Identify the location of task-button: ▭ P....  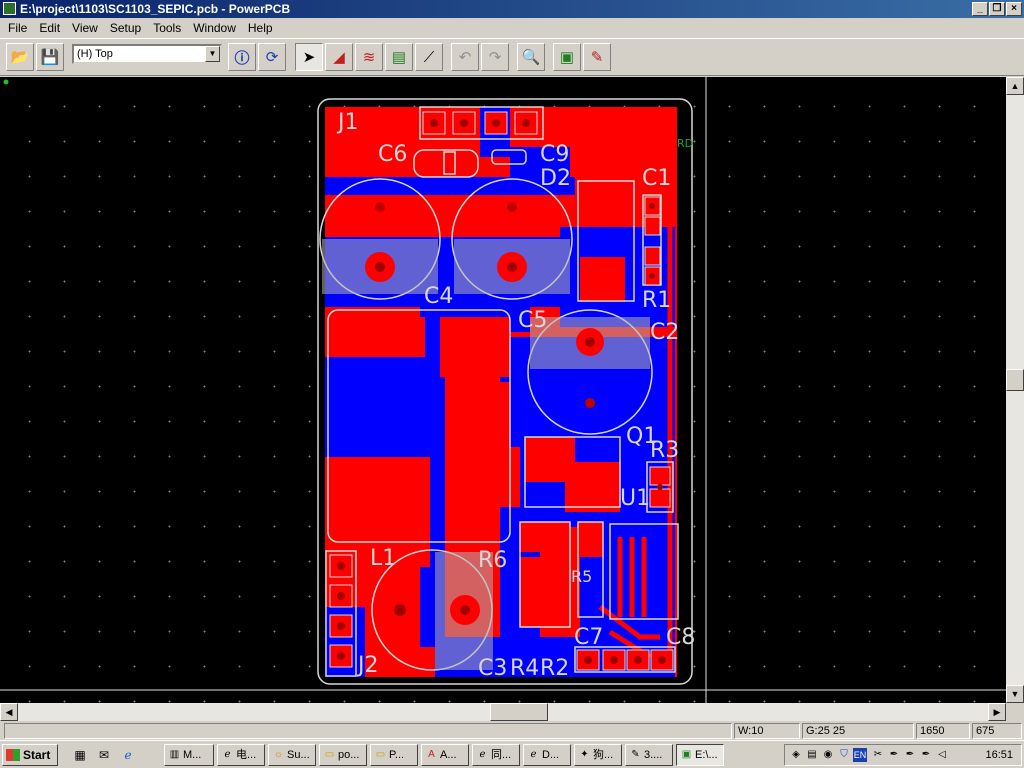
(394, 755).